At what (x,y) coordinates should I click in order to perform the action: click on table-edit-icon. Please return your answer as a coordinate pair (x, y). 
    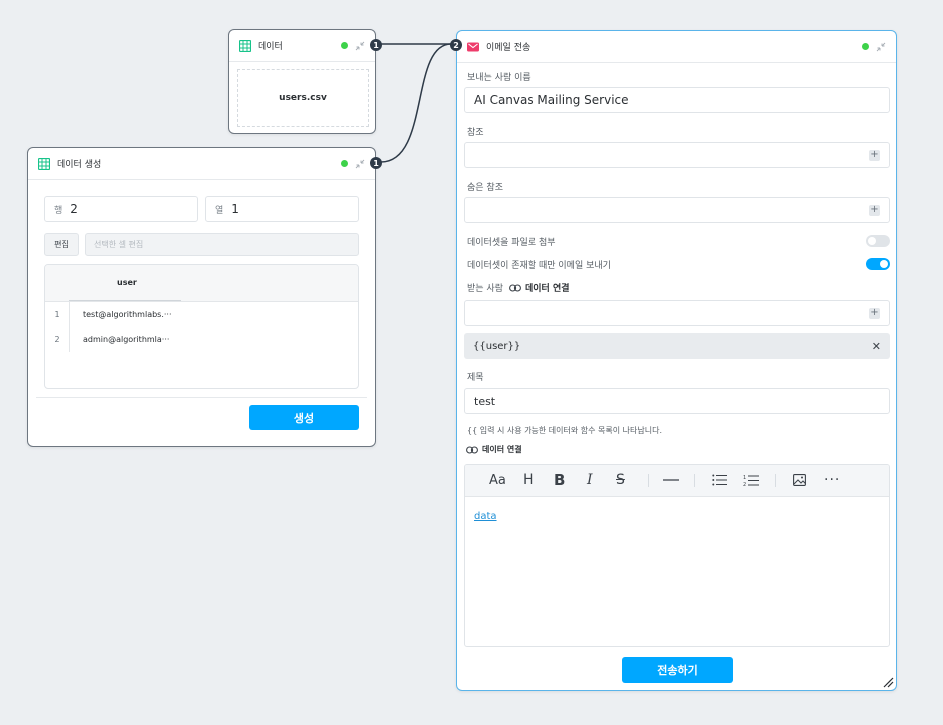
    Looking at the image, I should click on (44, 163).